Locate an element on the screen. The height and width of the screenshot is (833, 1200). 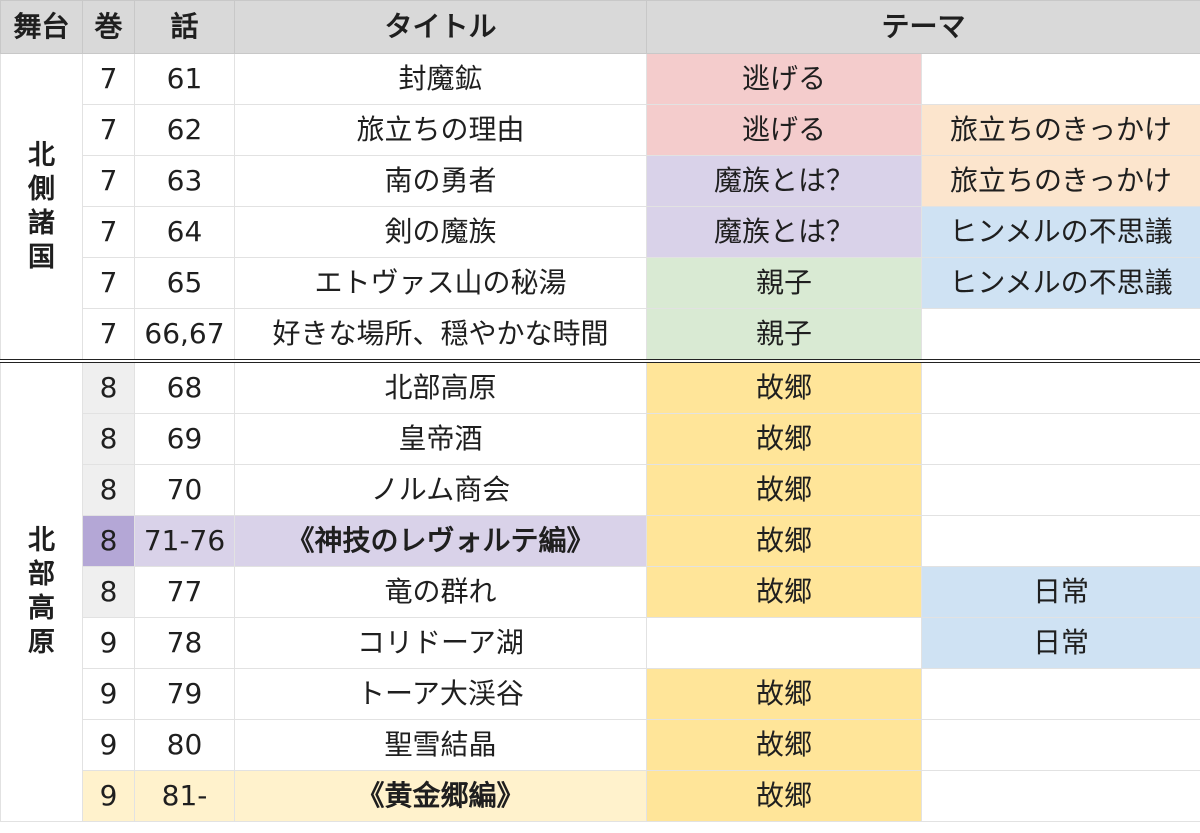
title-cell: 《神技のレヴォルテ編》 is located at coordinates (440, 541).